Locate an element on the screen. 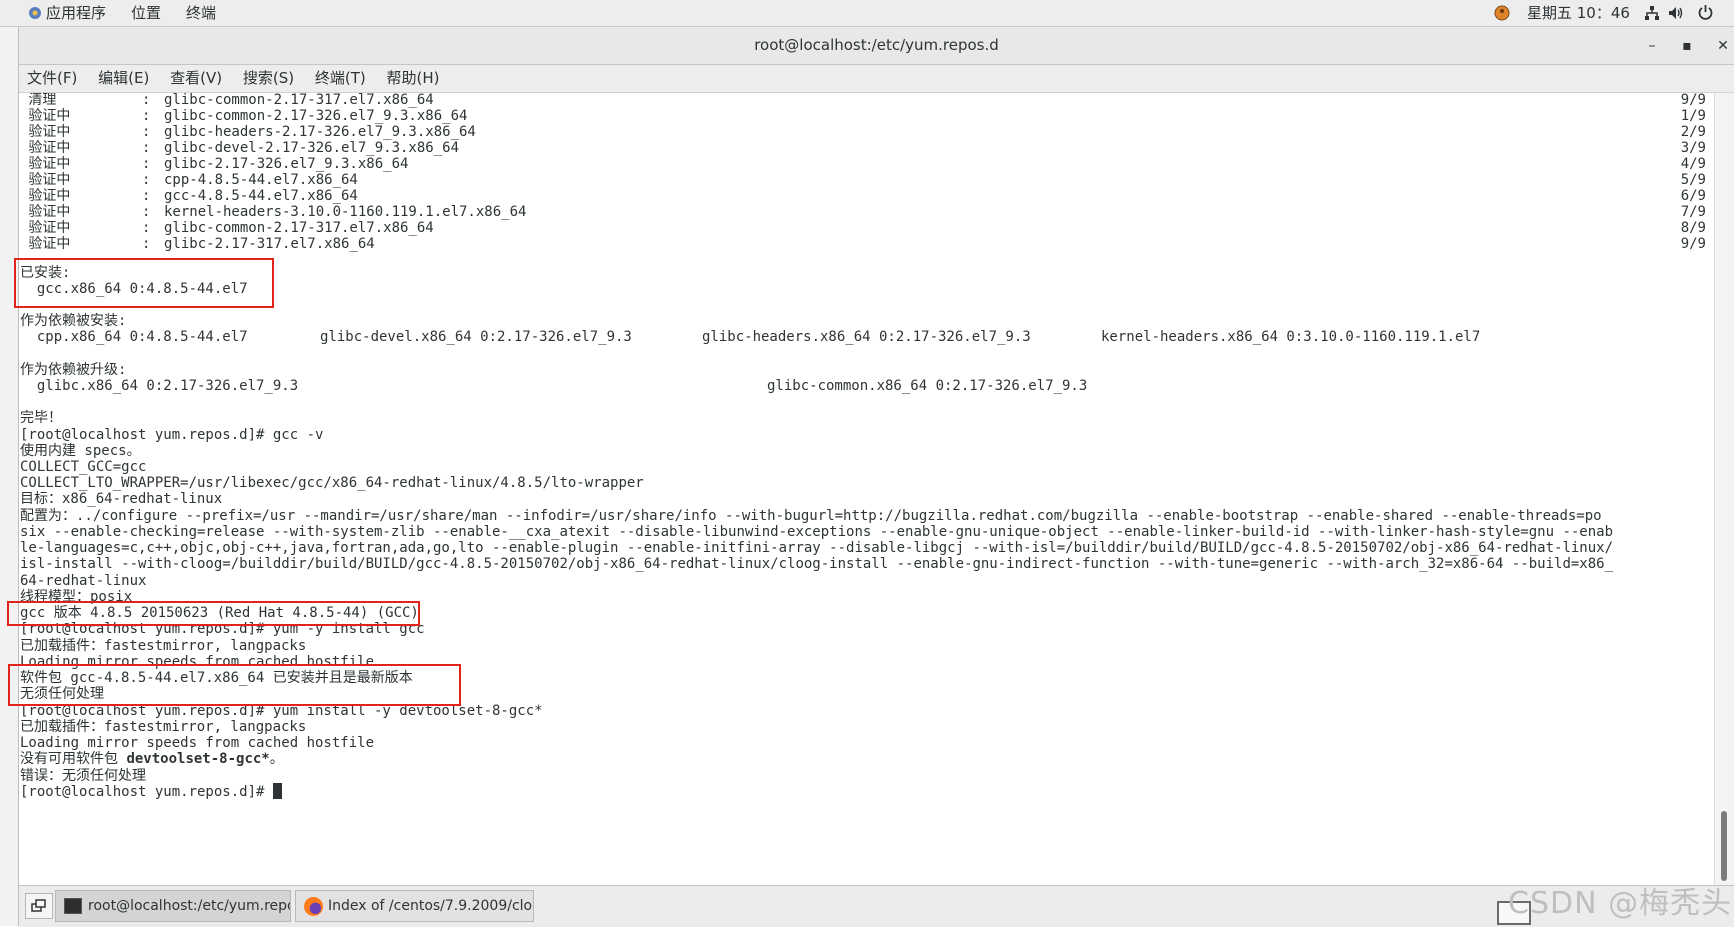  taskbar-terminal-window: root@localhost:/etc/yum.repos.d is located at coordinates (173, 906).